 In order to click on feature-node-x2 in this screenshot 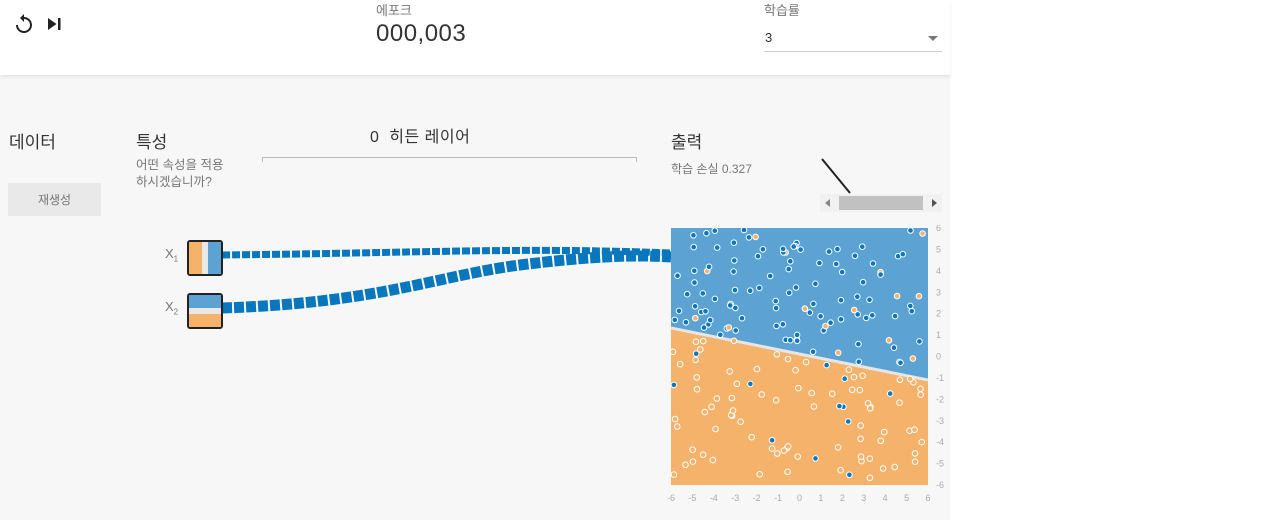, I will do `click(205, 311)`.